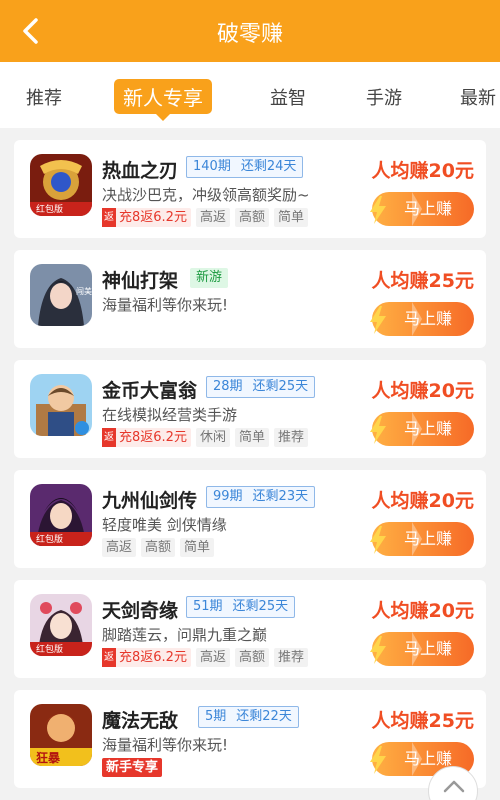 This screenshot has height=800, width=500. I want to click on tag-row: 返充8返6.2元 高返 高额 简单, so click(207, 218).